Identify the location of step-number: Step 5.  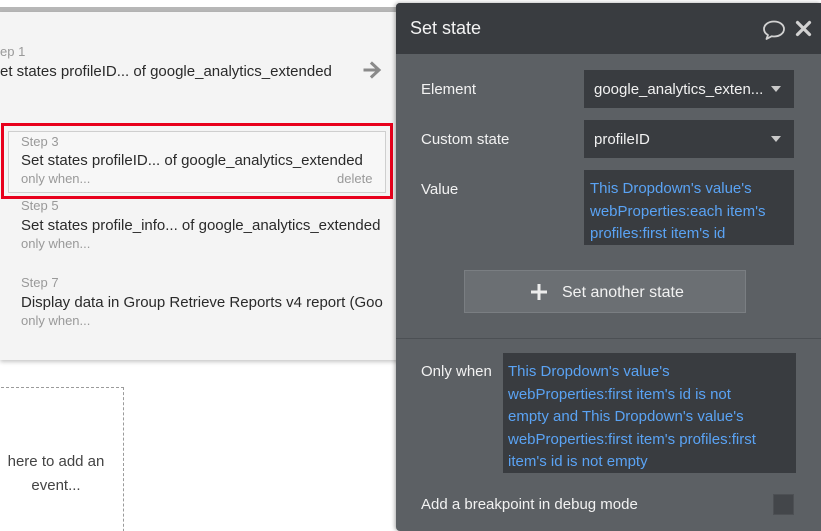
(40, 205).